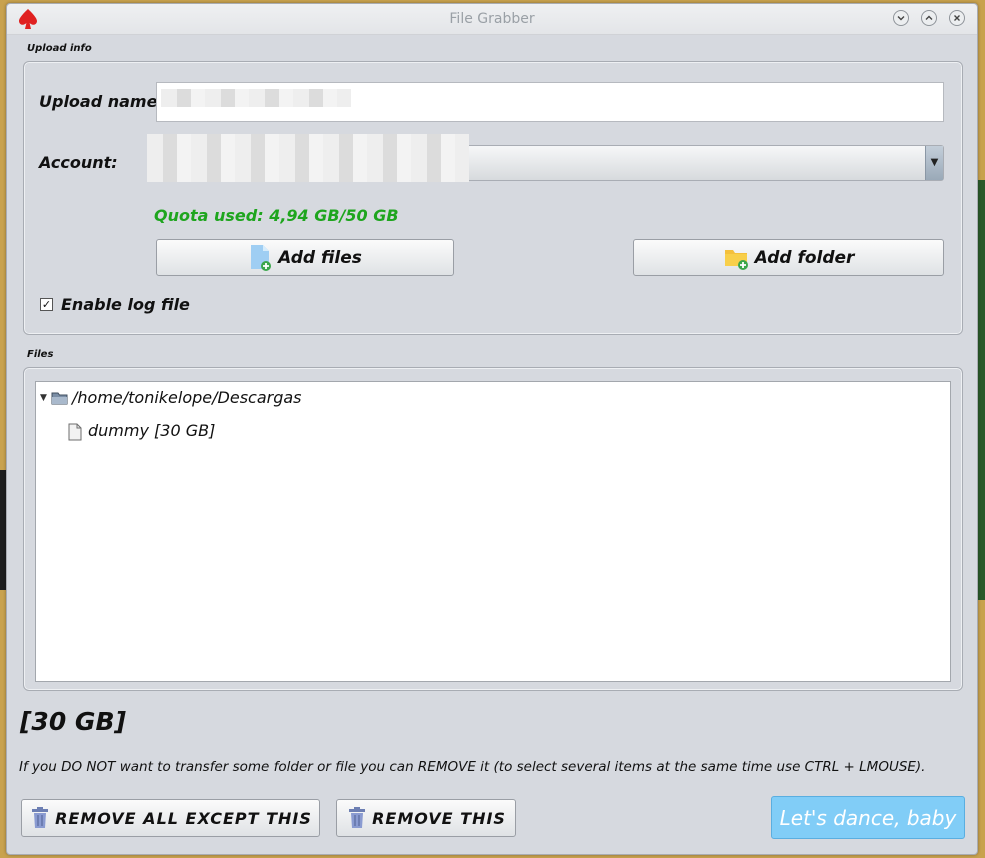 This screenshot has width=985, height=858. I want to click on remove-this-button: REMOVE THIS, so click(426, 818).